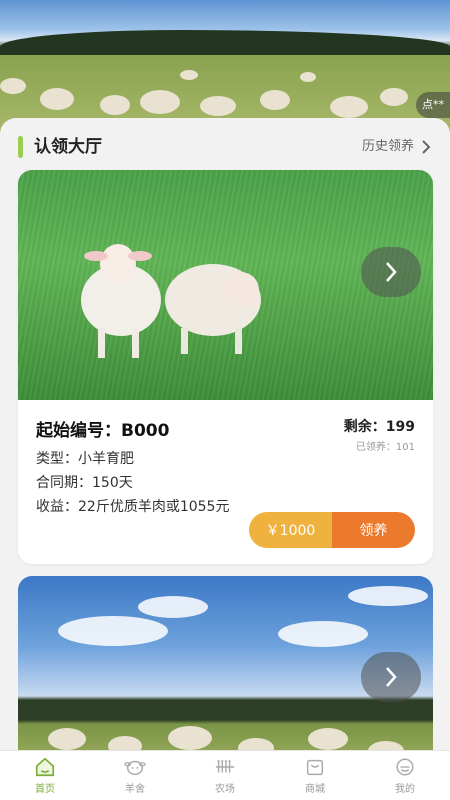 The image size is (450, 800). Describe the element at coordinates (315, 789) in the screenshot. I see `tab-label: 商城` at that location.